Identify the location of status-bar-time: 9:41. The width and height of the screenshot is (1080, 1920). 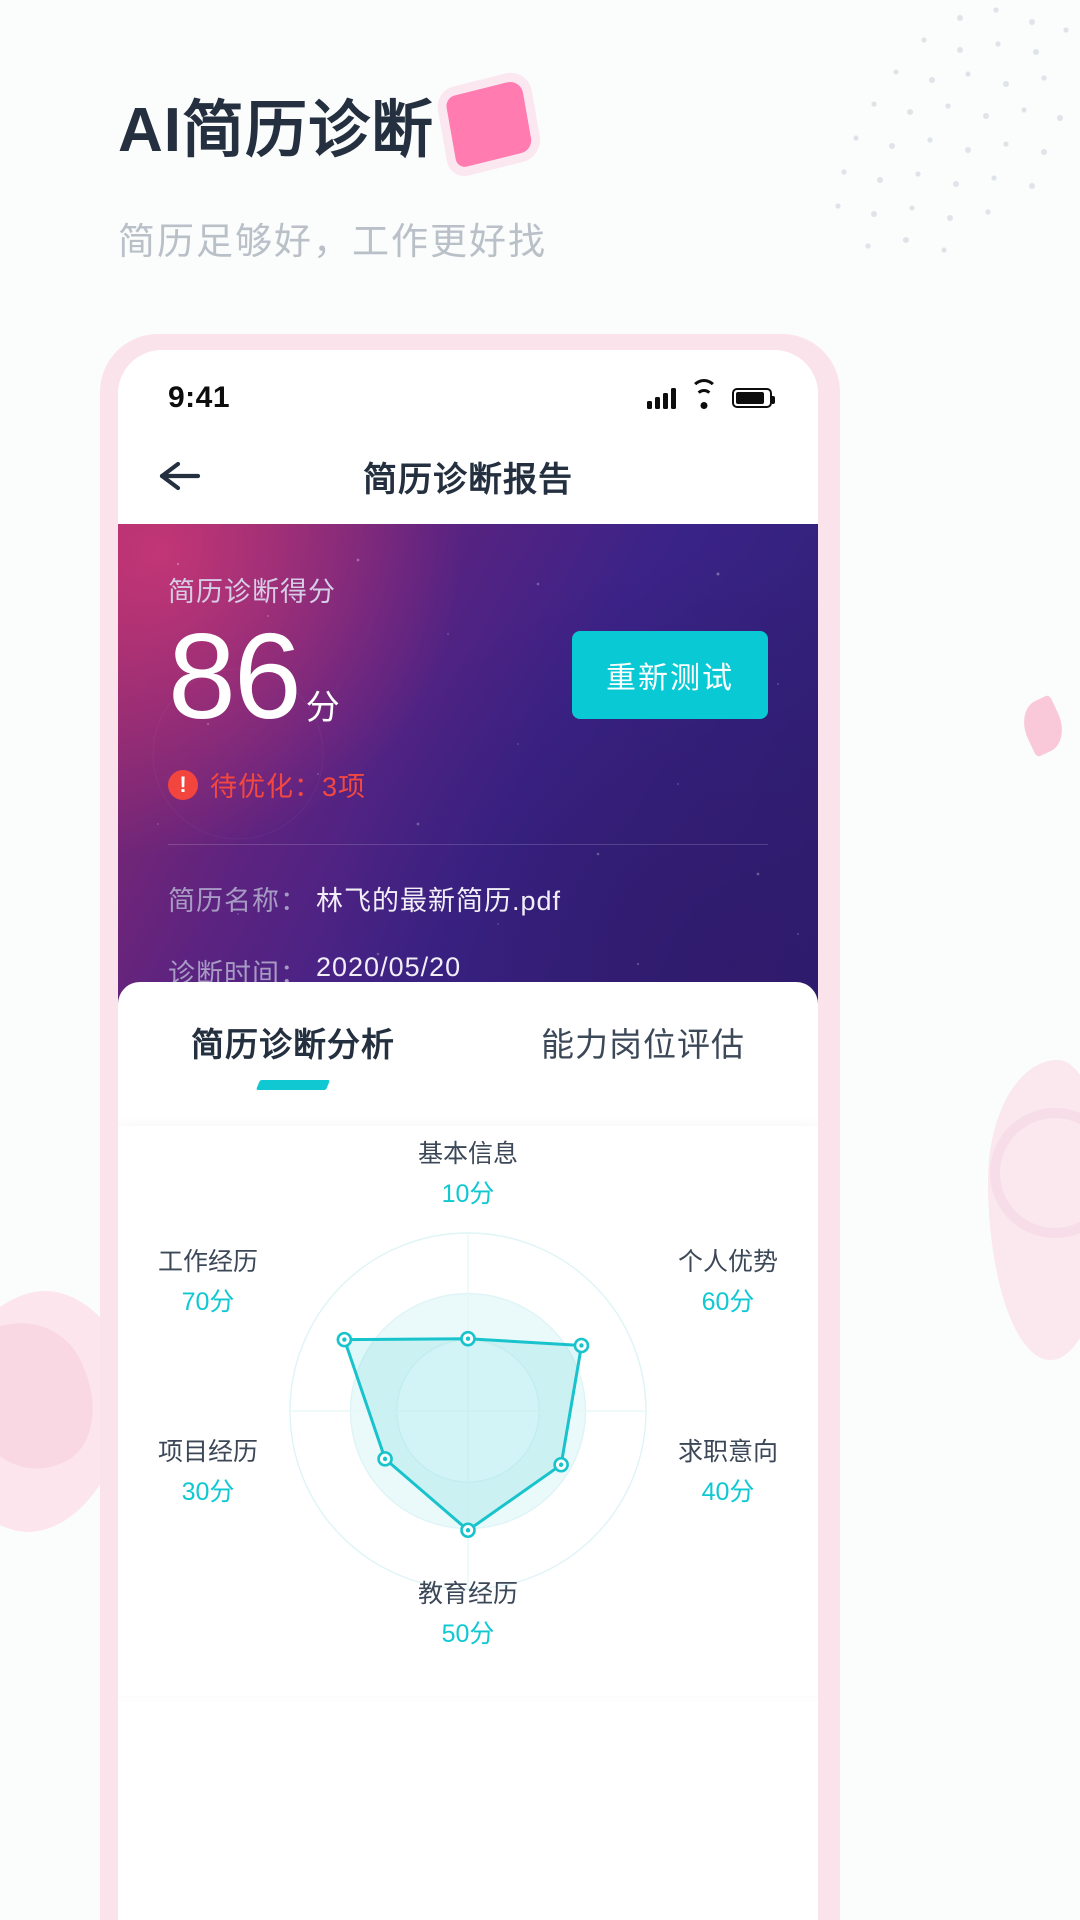
(199, 397).